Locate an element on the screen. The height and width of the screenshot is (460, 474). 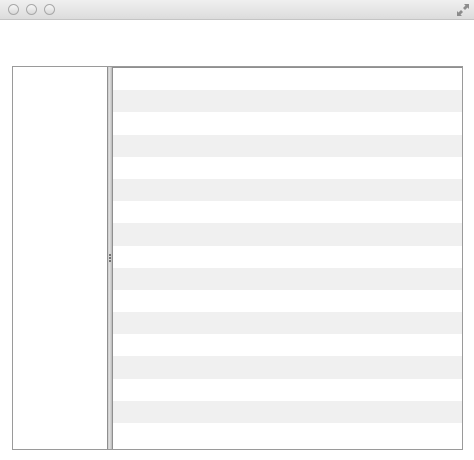
fullscreen-arrows-icon is located at coordinates (463, 10).